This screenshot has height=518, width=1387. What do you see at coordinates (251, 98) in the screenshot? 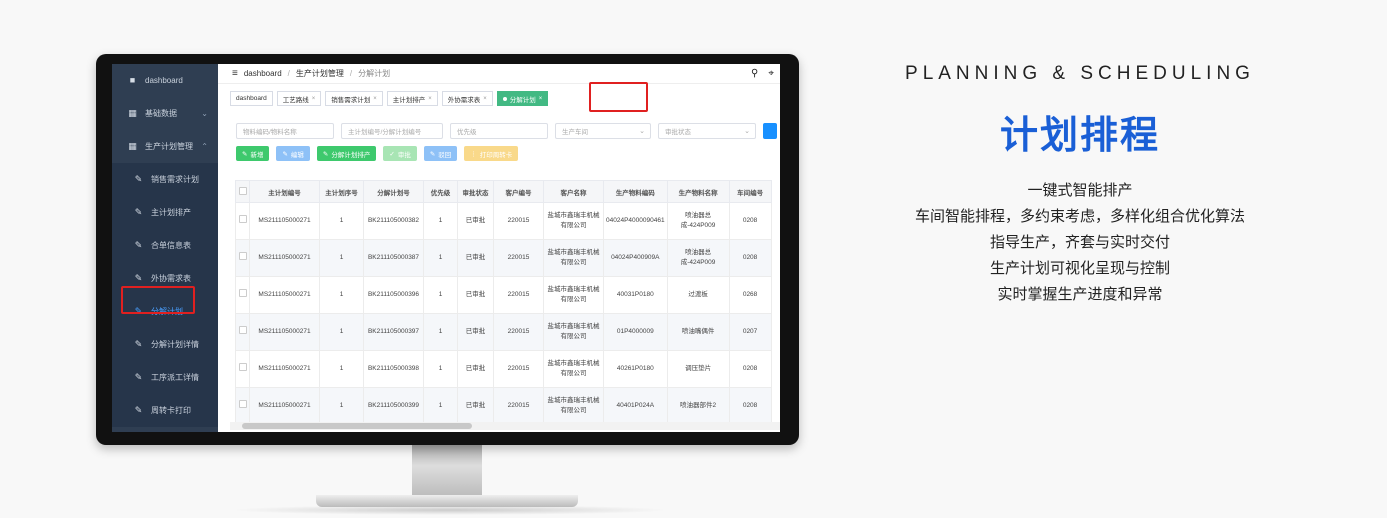
I see `tab-dashboard: dashboard` at bounding box center [251, 98].